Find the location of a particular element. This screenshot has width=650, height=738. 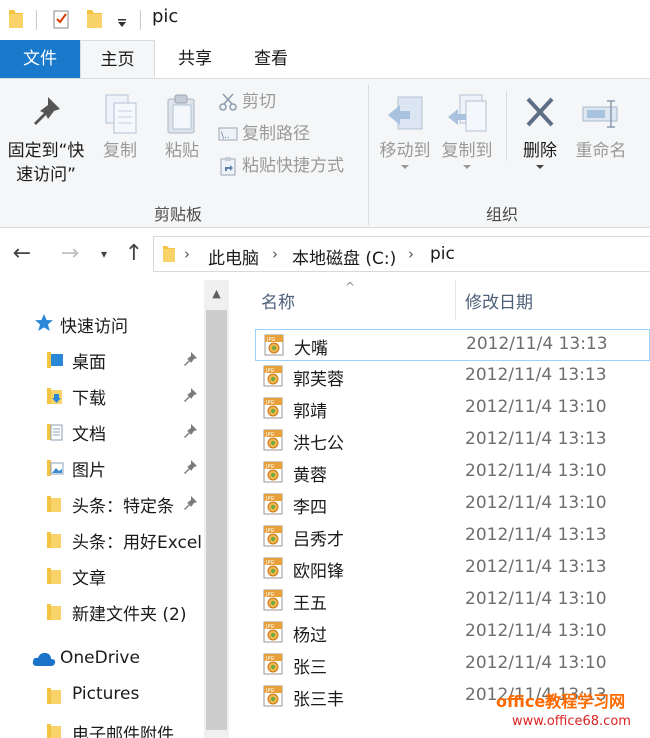

nav-item-folder: 头条：特定条 is located at coordinates (102, 503).